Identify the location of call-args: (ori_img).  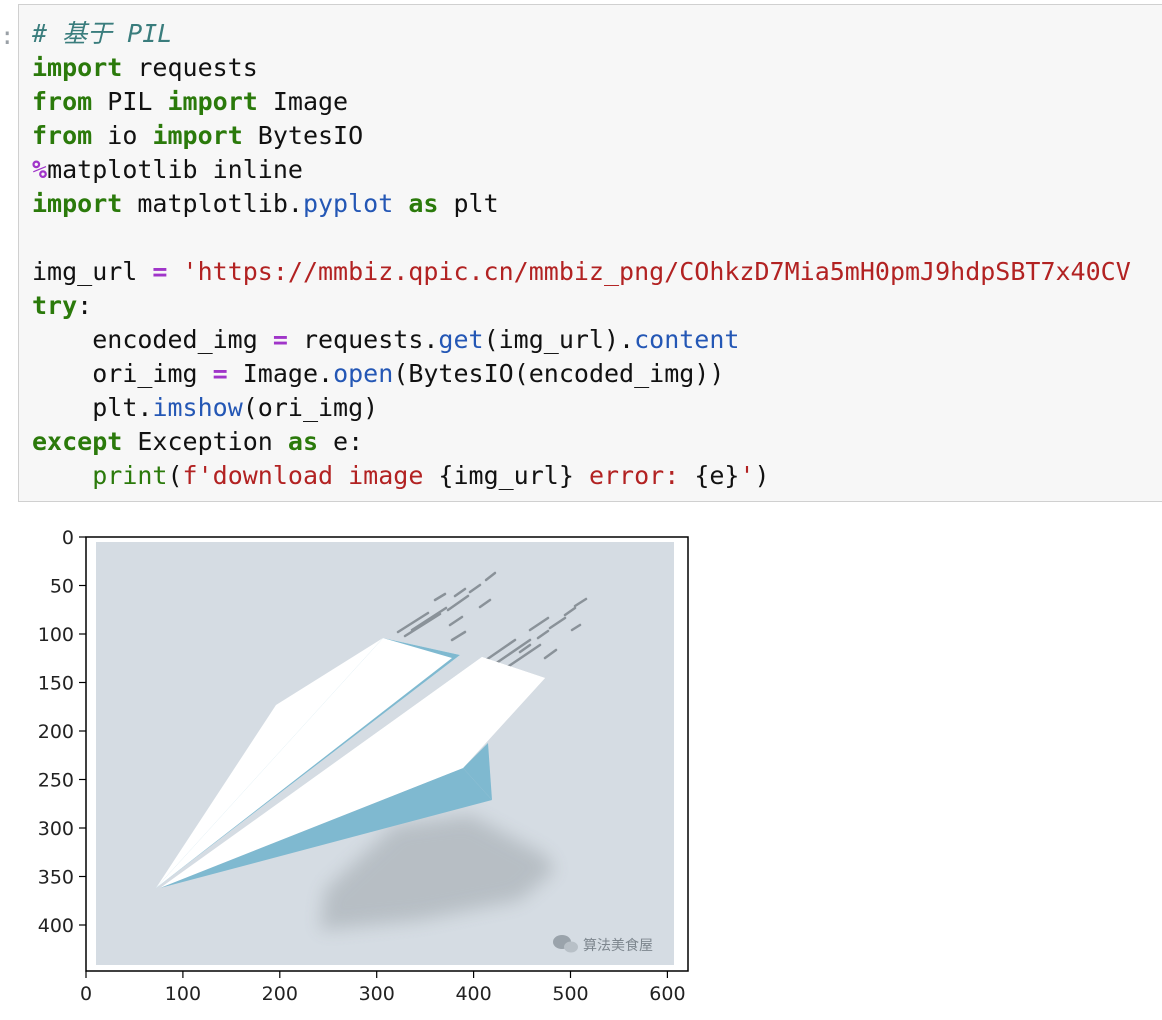
(310, 407).